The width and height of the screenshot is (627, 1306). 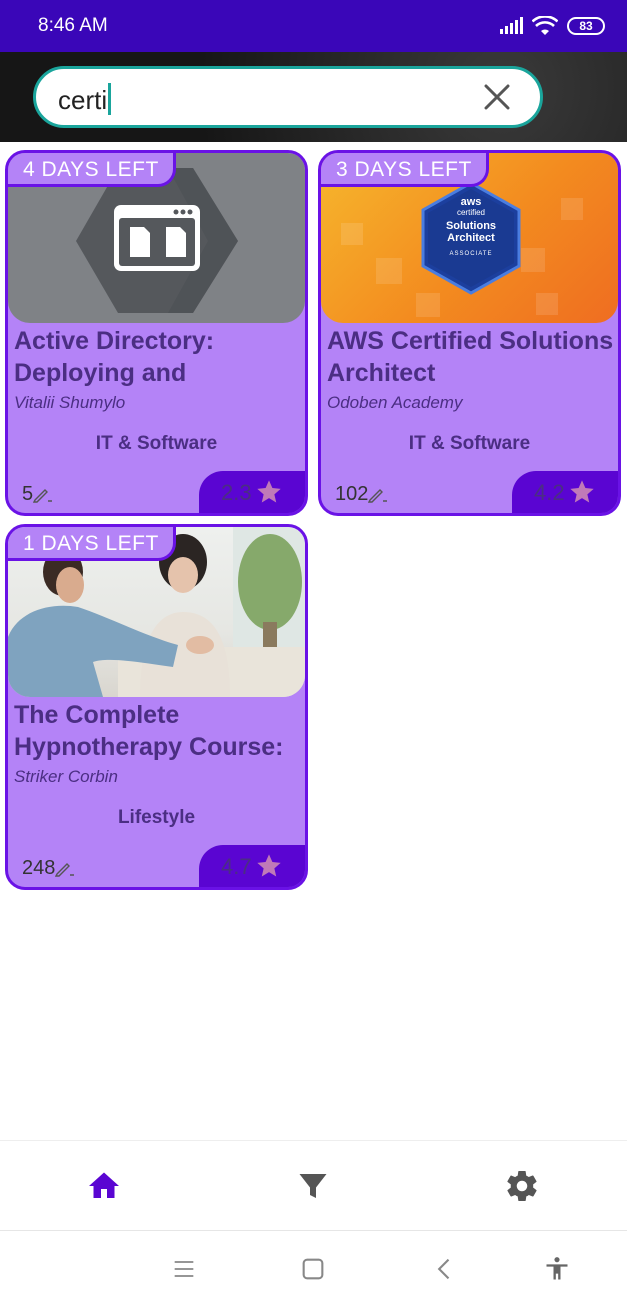 I want to click on course-category: Lifestyle, so click(x=156, y=817).